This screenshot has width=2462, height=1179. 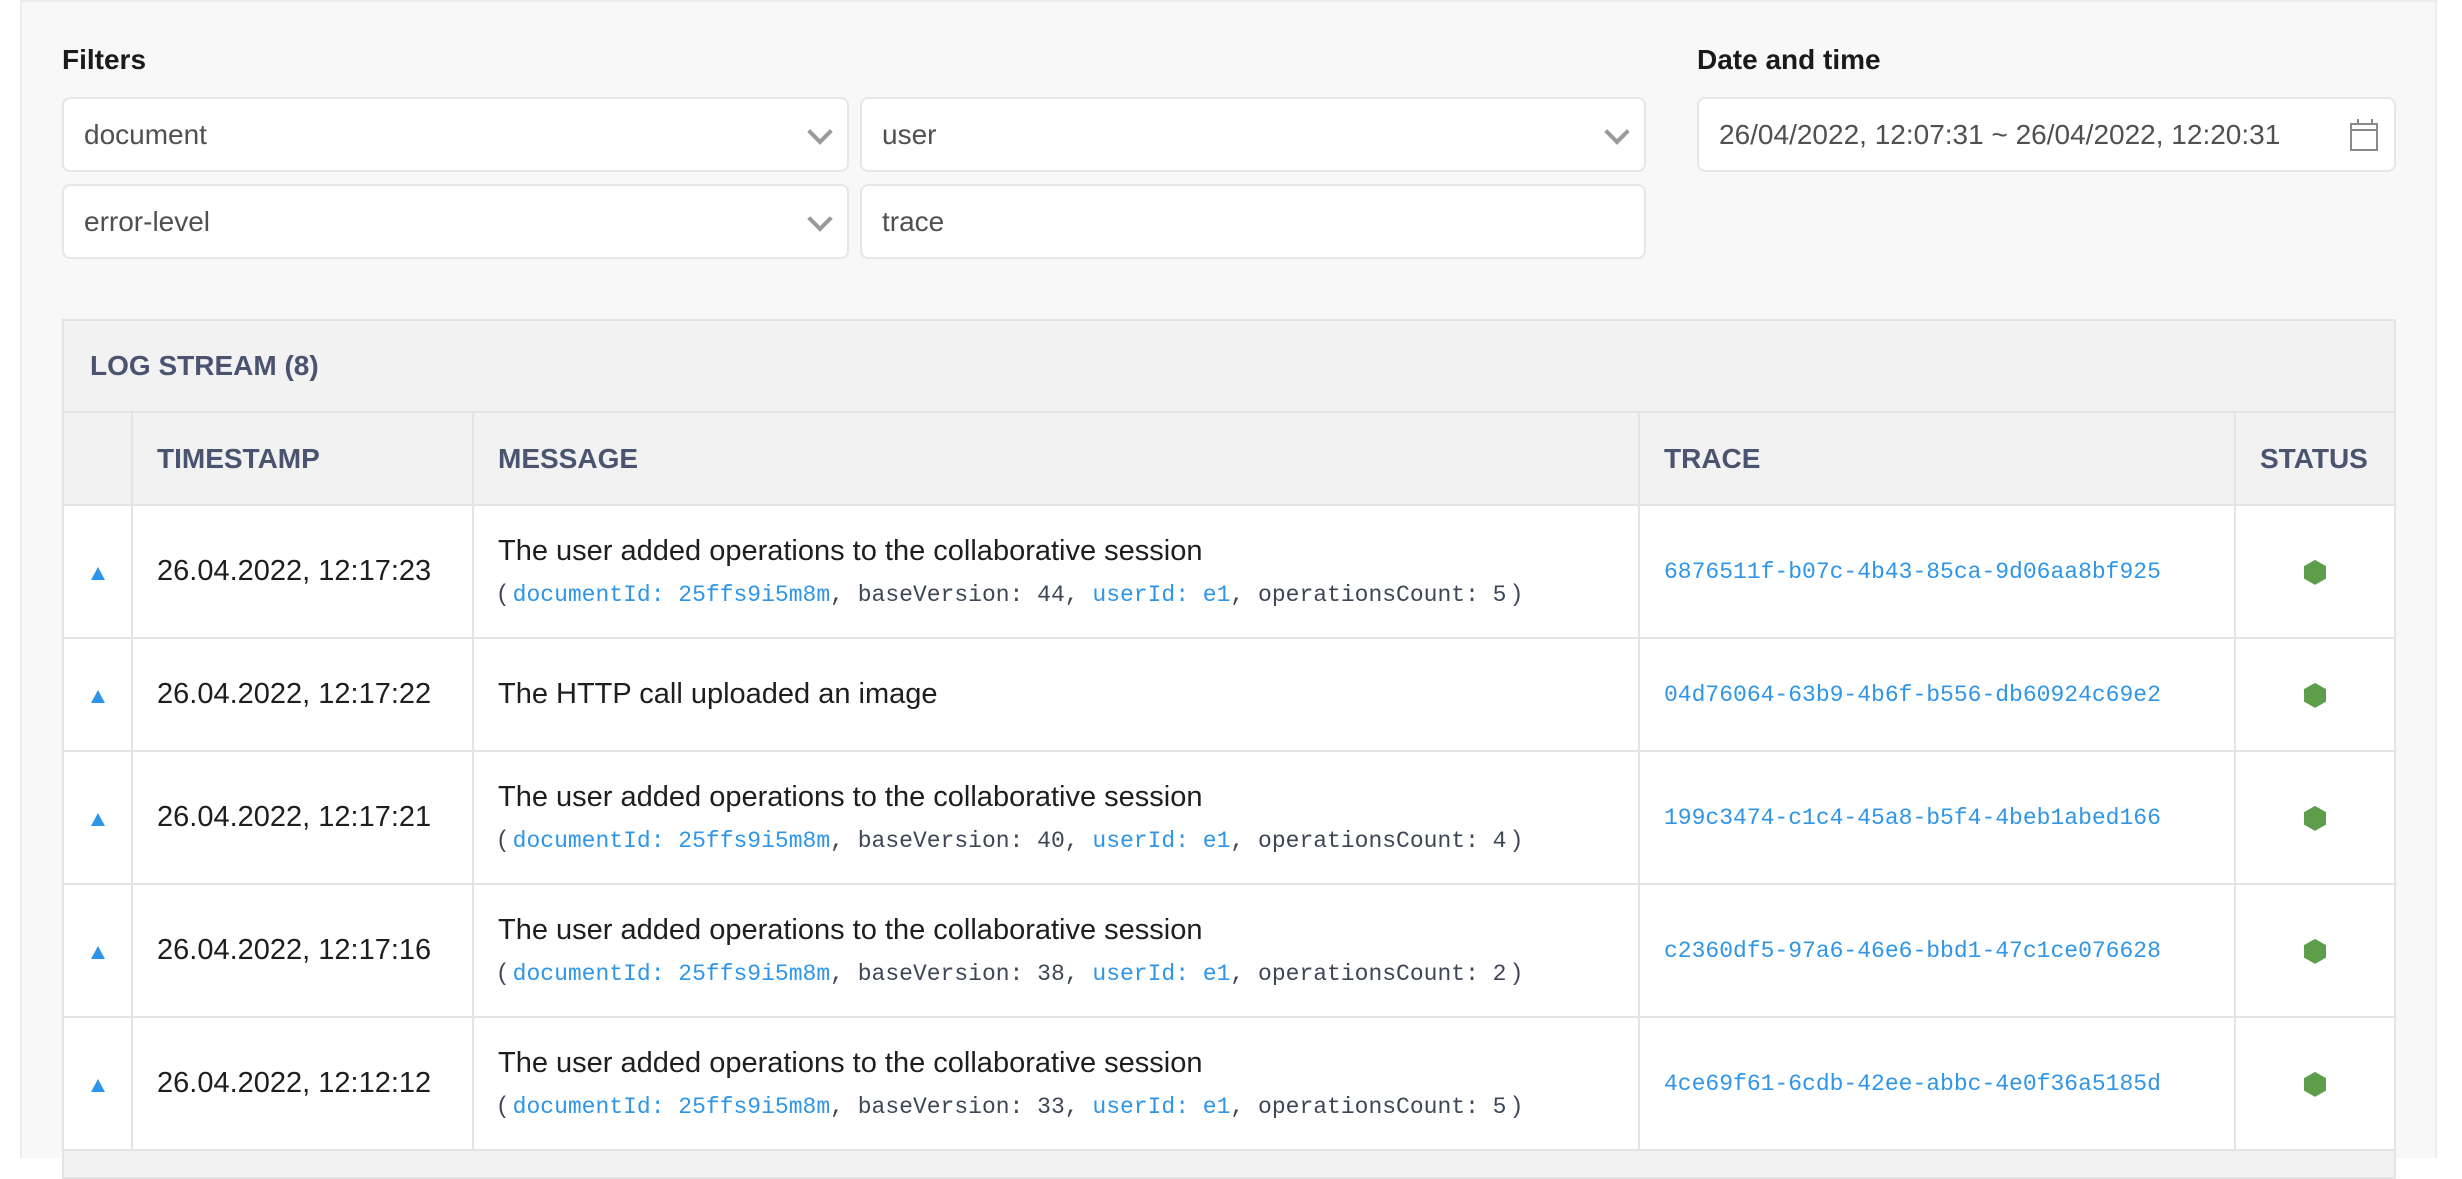 I want to click on trace-input: trace, so click(x=1253, y=221).